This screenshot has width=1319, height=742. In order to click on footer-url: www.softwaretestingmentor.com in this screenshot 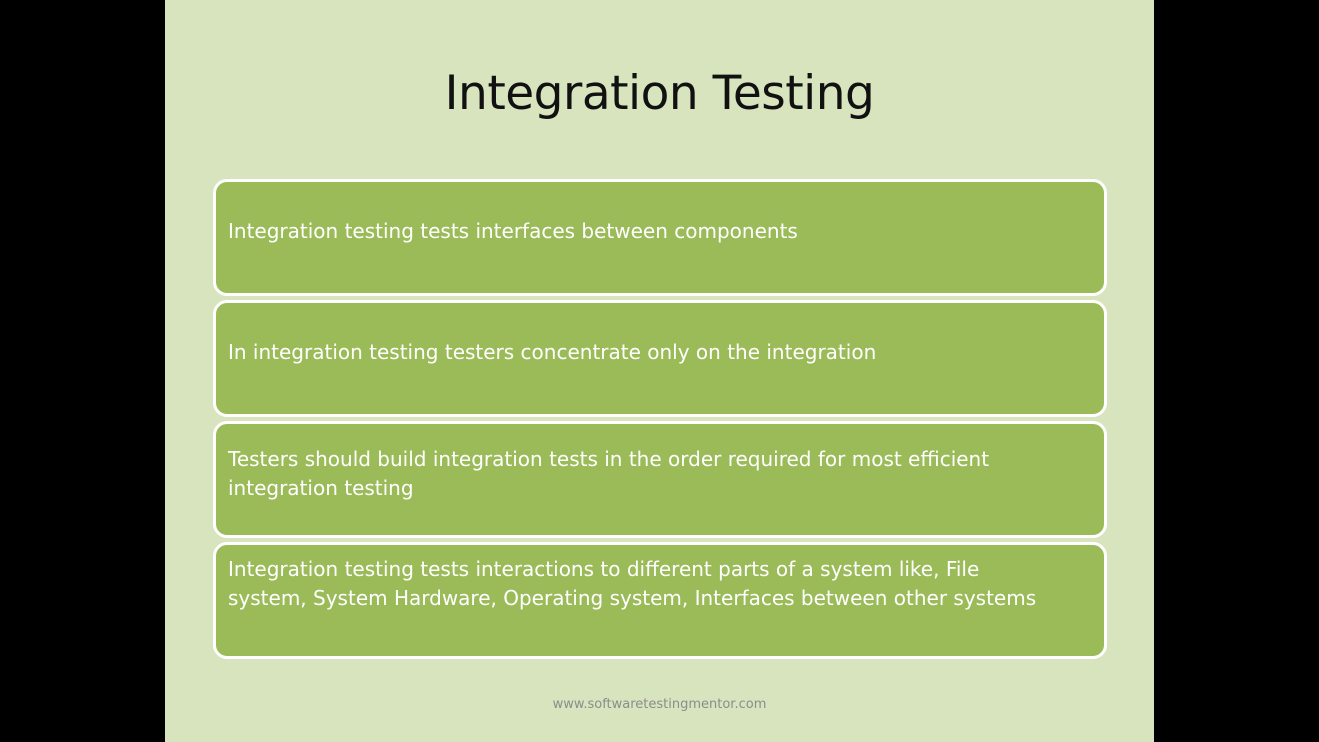, I will do `click(659, 704)`.